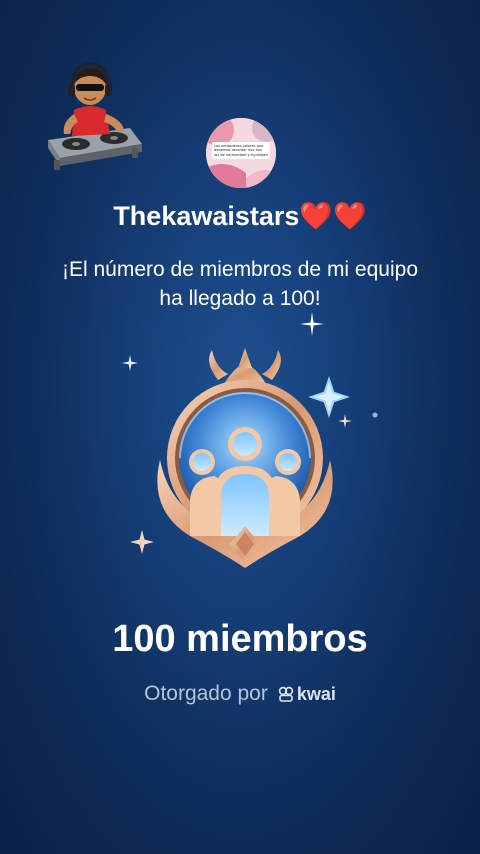 This screenshot has height=854, width=480. Describe the element at coordinates (206, 216) in the screenshot. I see `username-text: Thekawaistars` at that location.